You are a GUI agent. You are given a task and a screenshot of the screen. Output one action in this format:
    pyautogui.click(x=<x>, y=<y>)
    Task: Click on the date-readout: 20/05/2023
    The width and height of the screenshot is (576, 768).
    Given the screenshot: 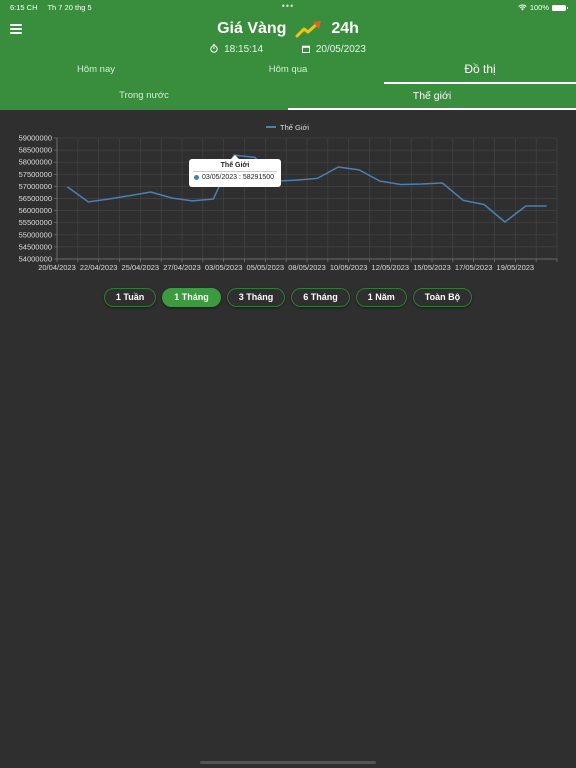 What is the action you would take?
    pyautogui.click(x=333, y=49)
    